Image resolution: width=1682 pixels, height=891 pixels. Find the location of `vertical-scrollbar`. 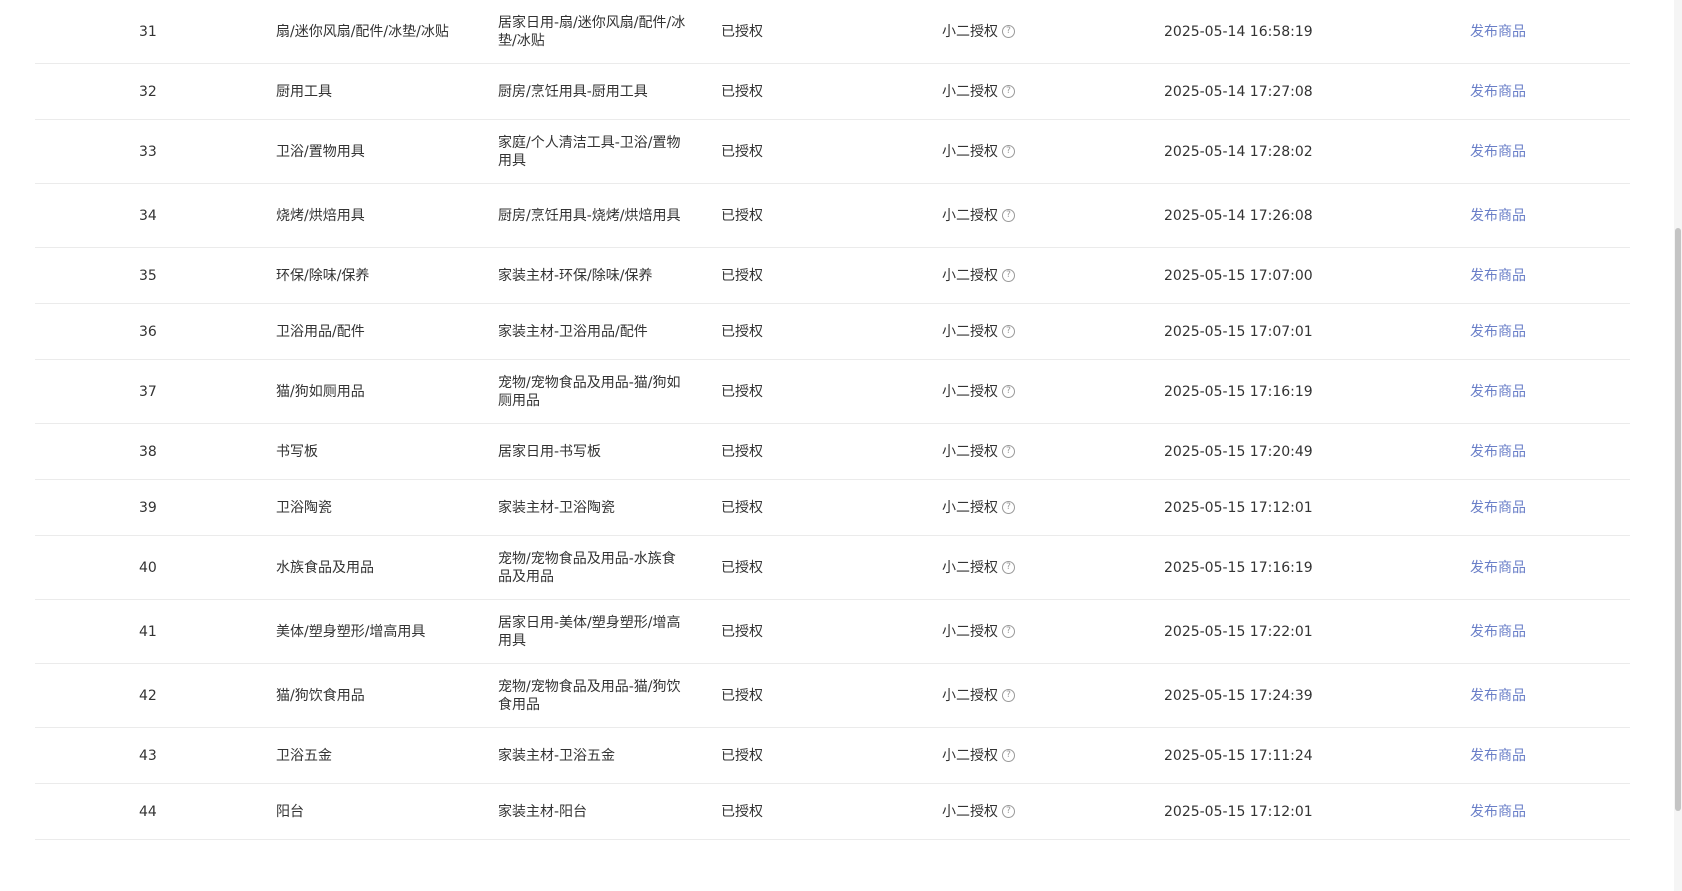

vertical-scrollbar is located at coordinates (1678, 445).